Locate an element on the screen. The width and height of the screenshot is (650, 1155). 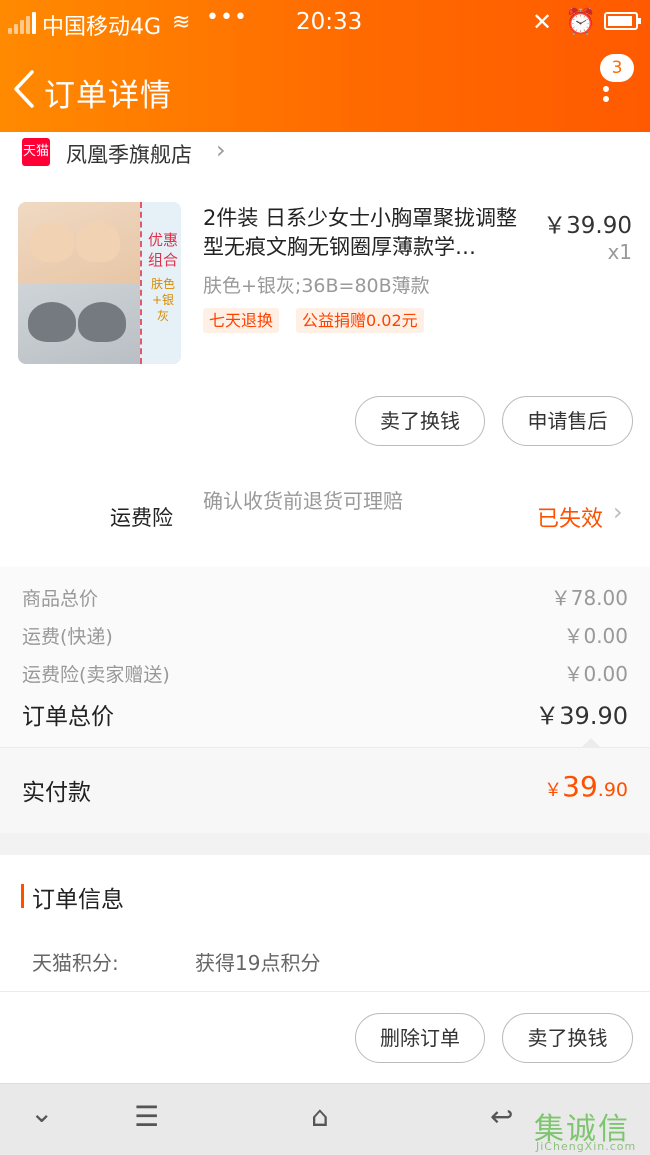
sell-button-bottom: 卖了换钱 is located at coordinates (567, 1038).